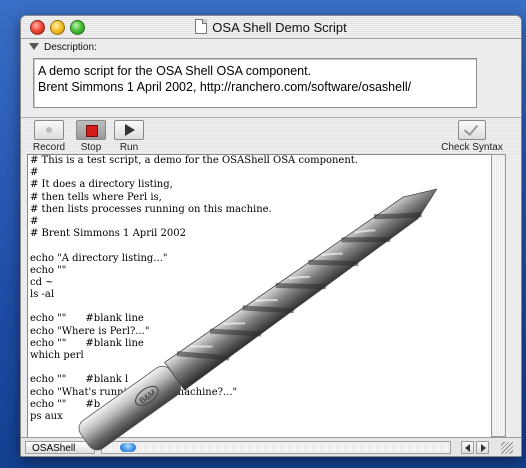 The width and height of the screenshot is (526, 468). I want to click on resize-grip-icon, so click(507, 448).